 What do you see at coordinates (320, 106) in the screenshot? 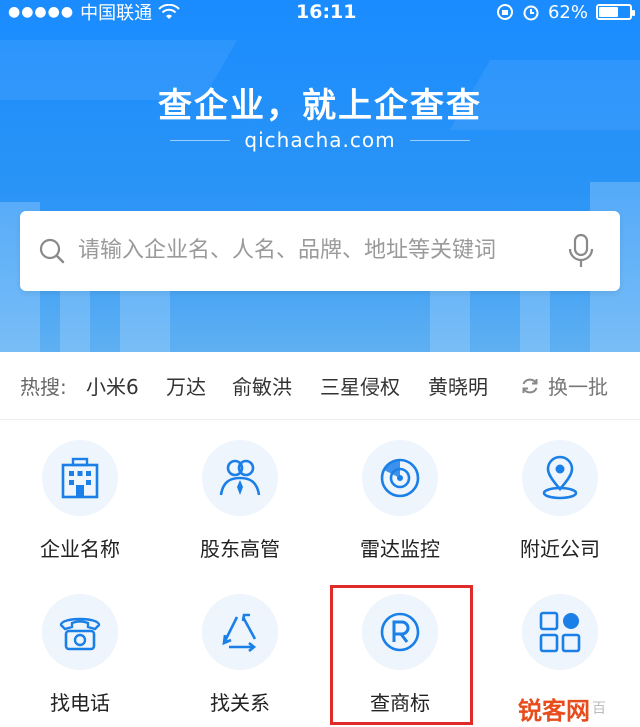
I see `hero-slogan: 查企业，就上企查查` at bounding box center [320, 106].